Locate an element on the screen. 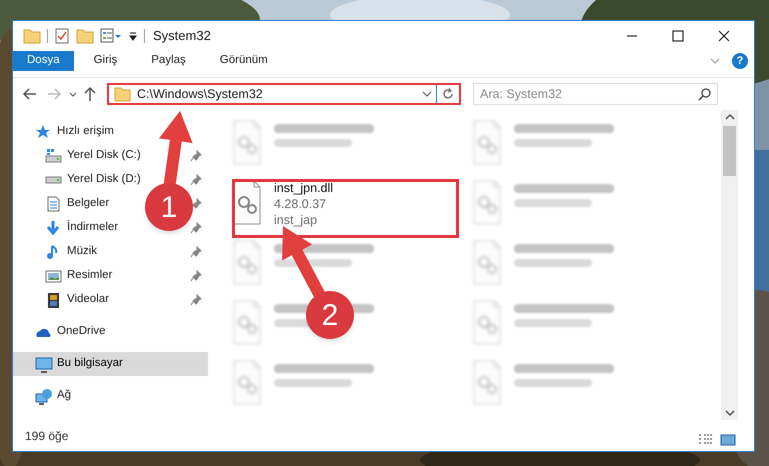 The width and height of the screenshot is (769, 466). nav-item: Resimler is located at coordinates (89, 276).